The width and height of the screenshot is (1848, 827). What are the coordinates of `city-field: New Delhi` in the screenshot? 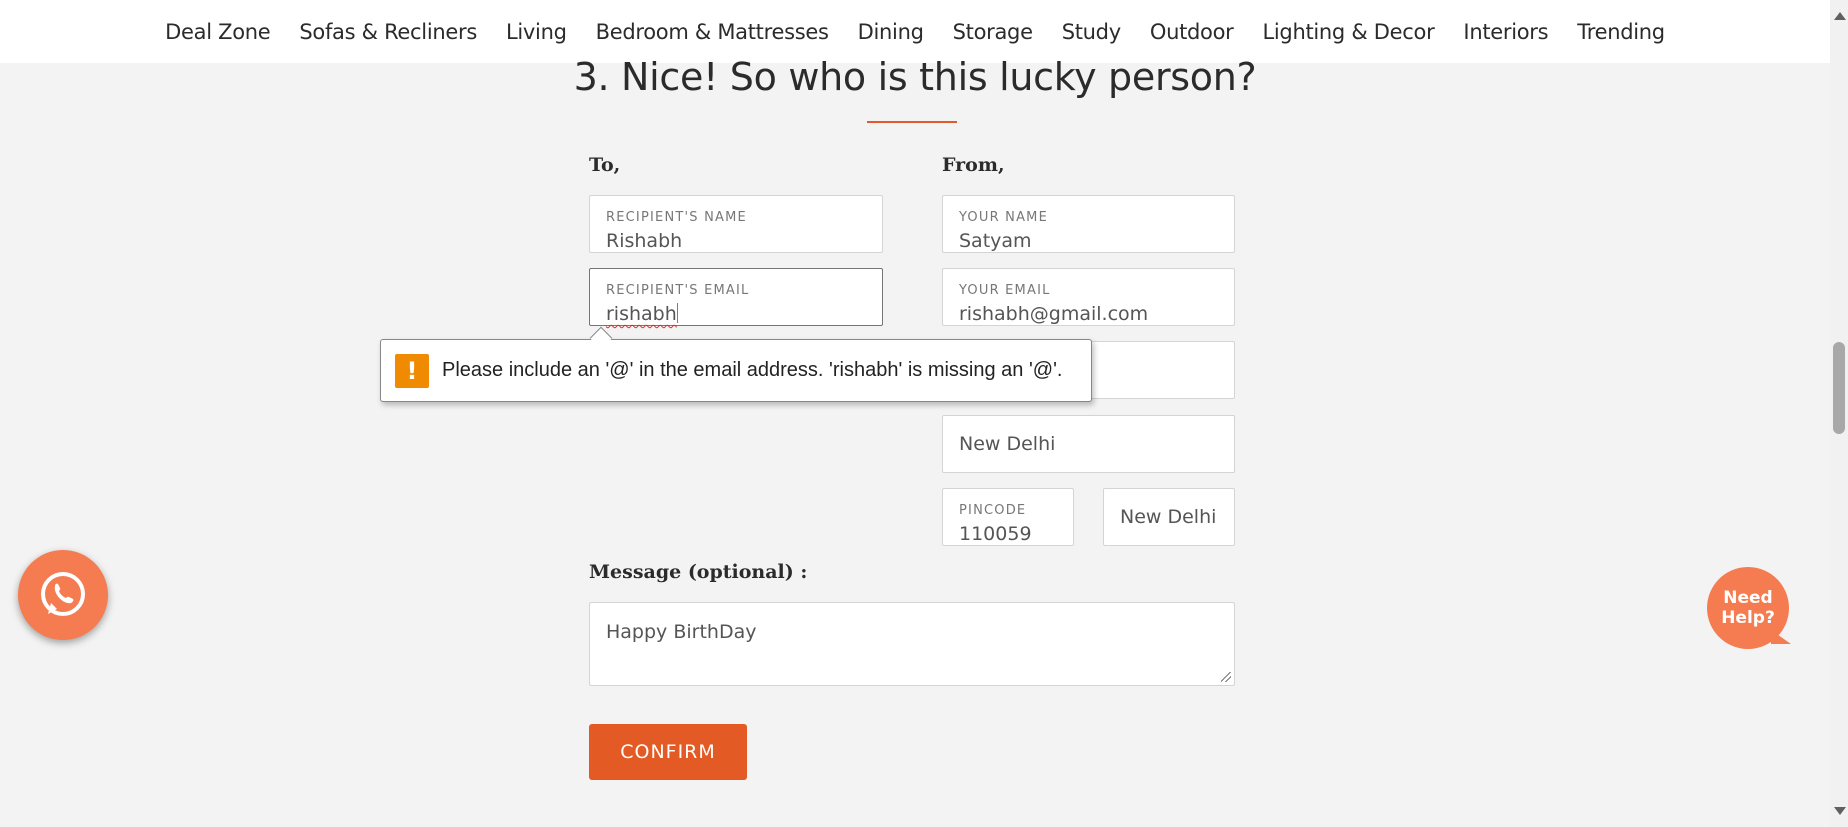 It's located at (1088, 444).